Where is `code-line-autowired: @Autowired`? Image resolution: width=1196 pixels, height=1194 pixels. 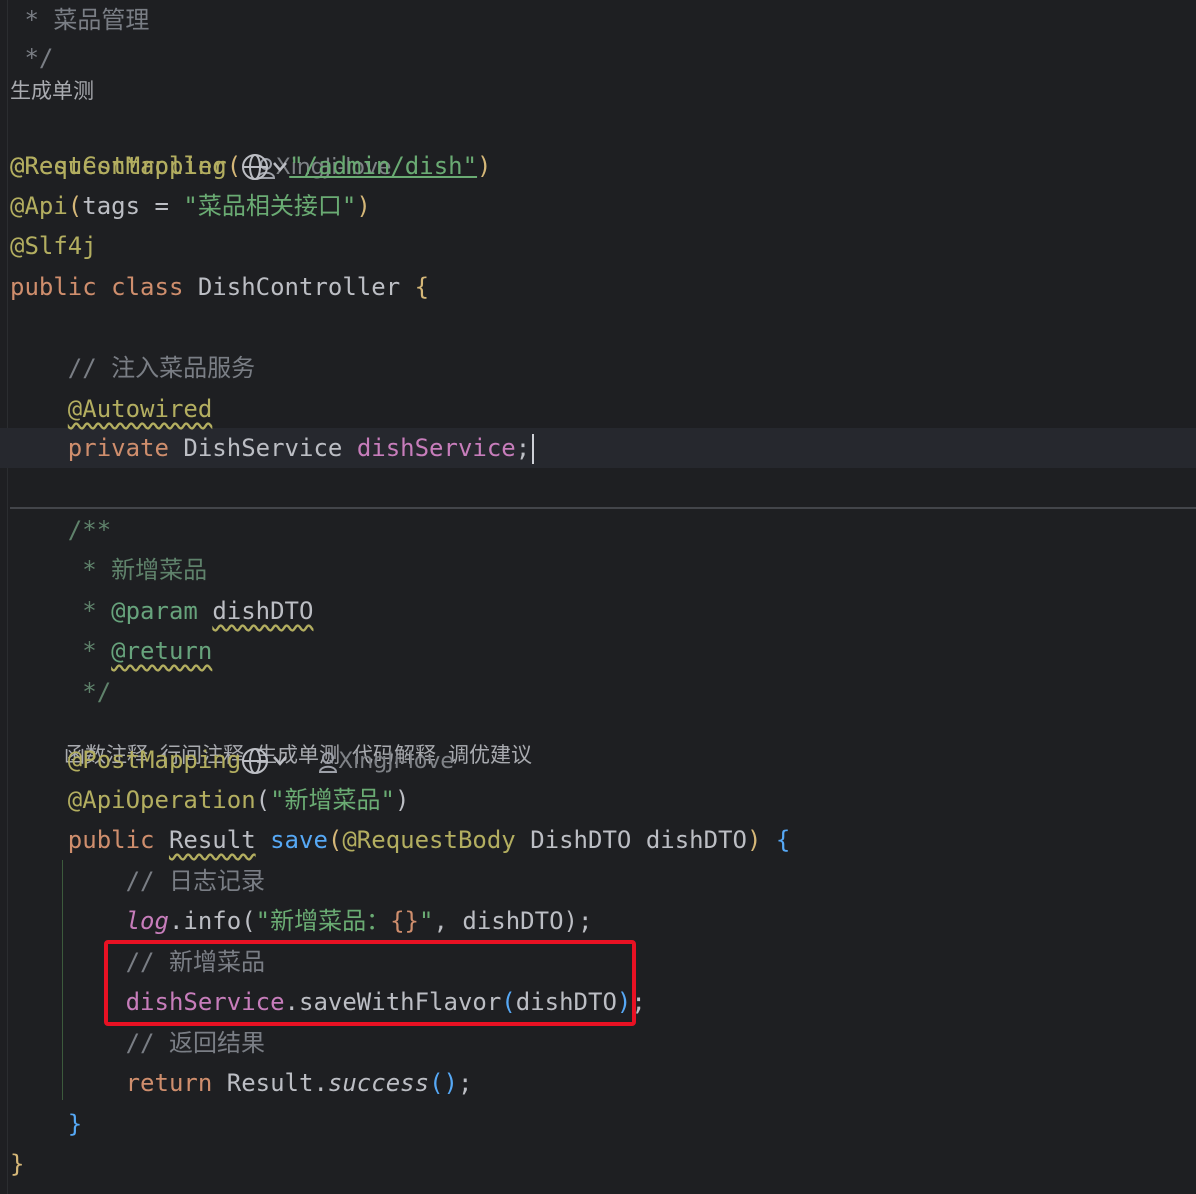
code-line-autowired: @Autowired is located at coordinates (111, 409).